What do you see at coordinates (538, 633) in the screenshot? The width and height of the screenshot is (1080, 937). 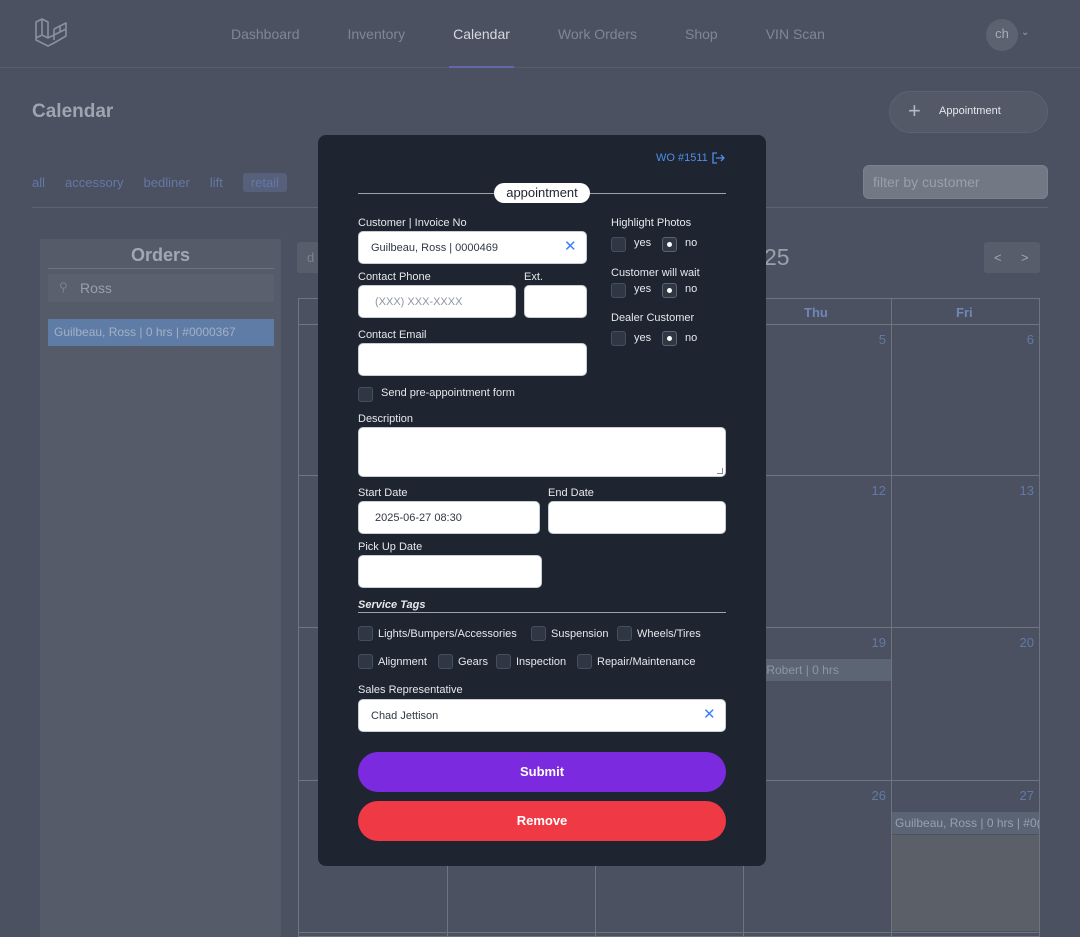 I see `tag-suspension-checkbox` at bounding box center [538, 633].